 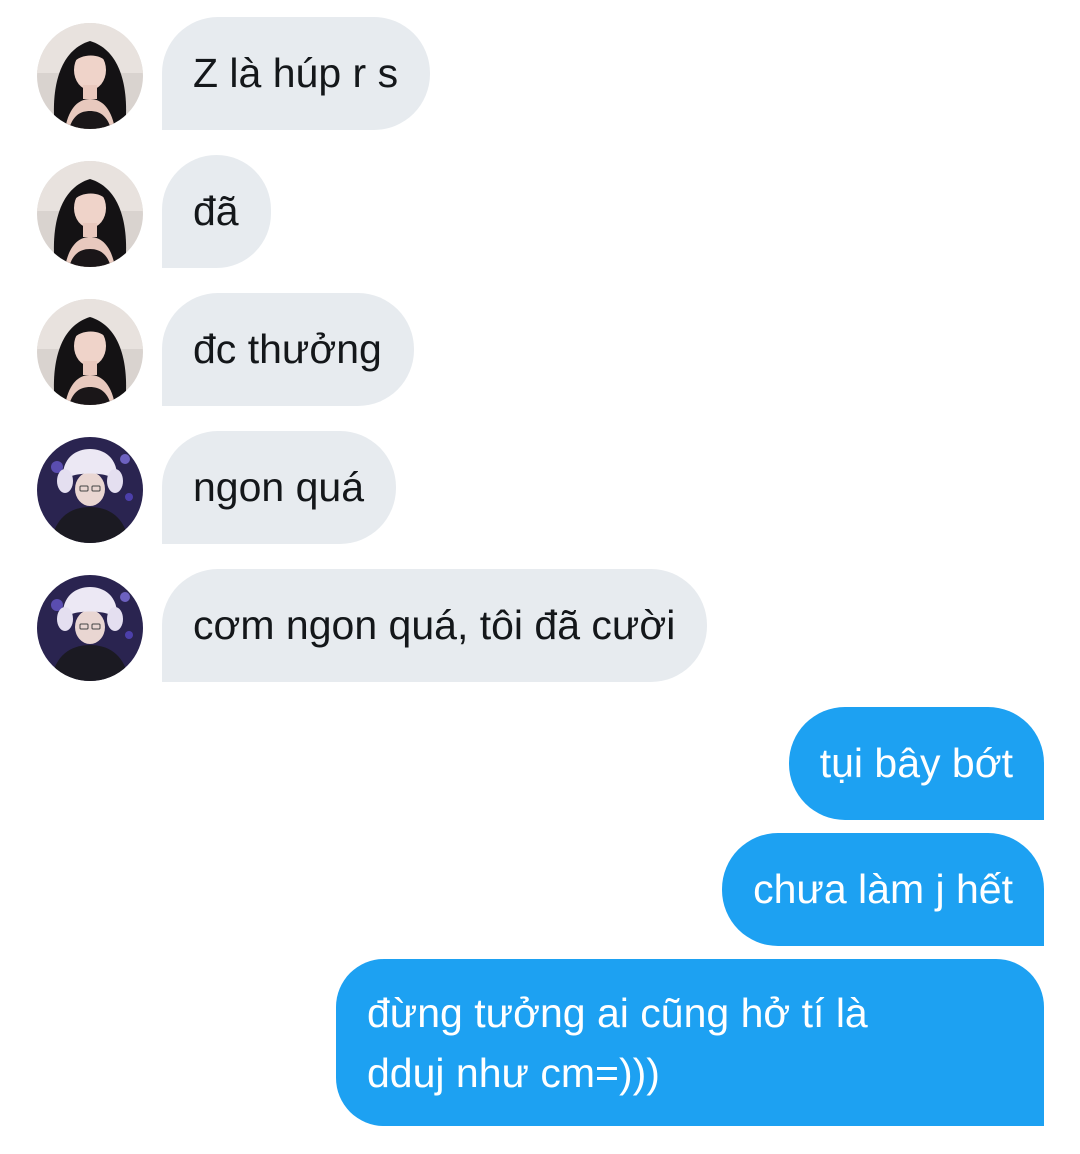 I want to click on message-text: chưa làm j hết, so click(x=883, y=889).